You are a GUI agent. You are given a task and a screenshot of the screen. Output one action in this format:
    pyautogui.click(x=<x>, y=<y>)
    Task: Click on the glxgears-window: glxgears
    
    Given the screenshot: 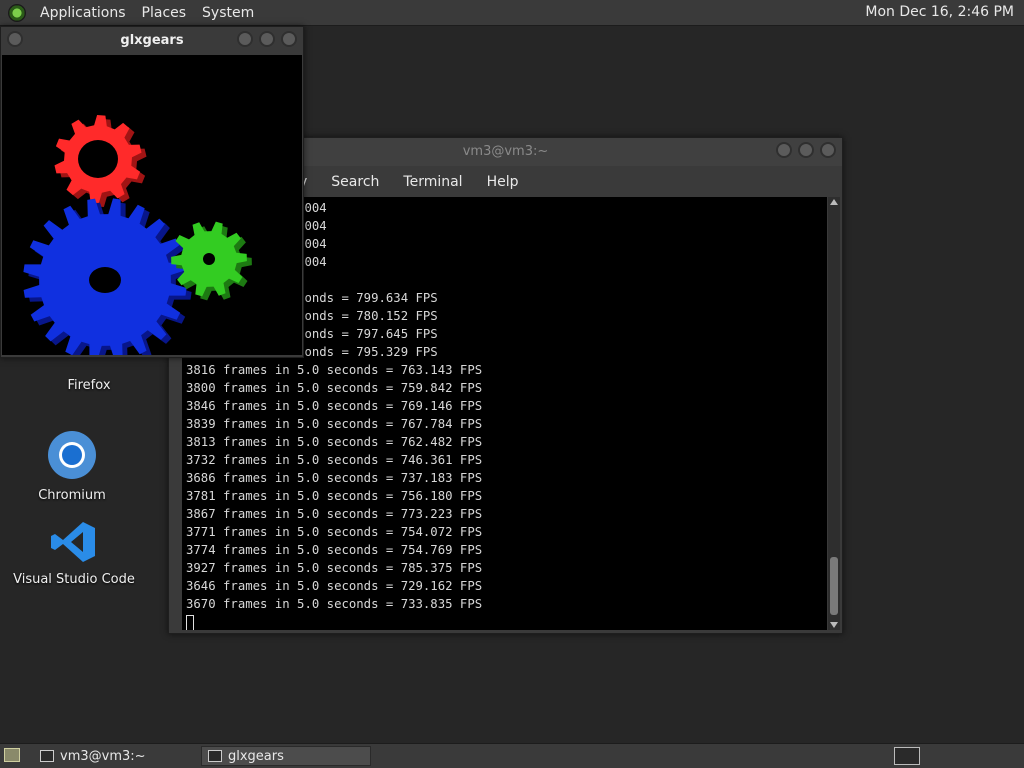 What is the action you would take?
    pyautogui.click(x=152, y=196)
    